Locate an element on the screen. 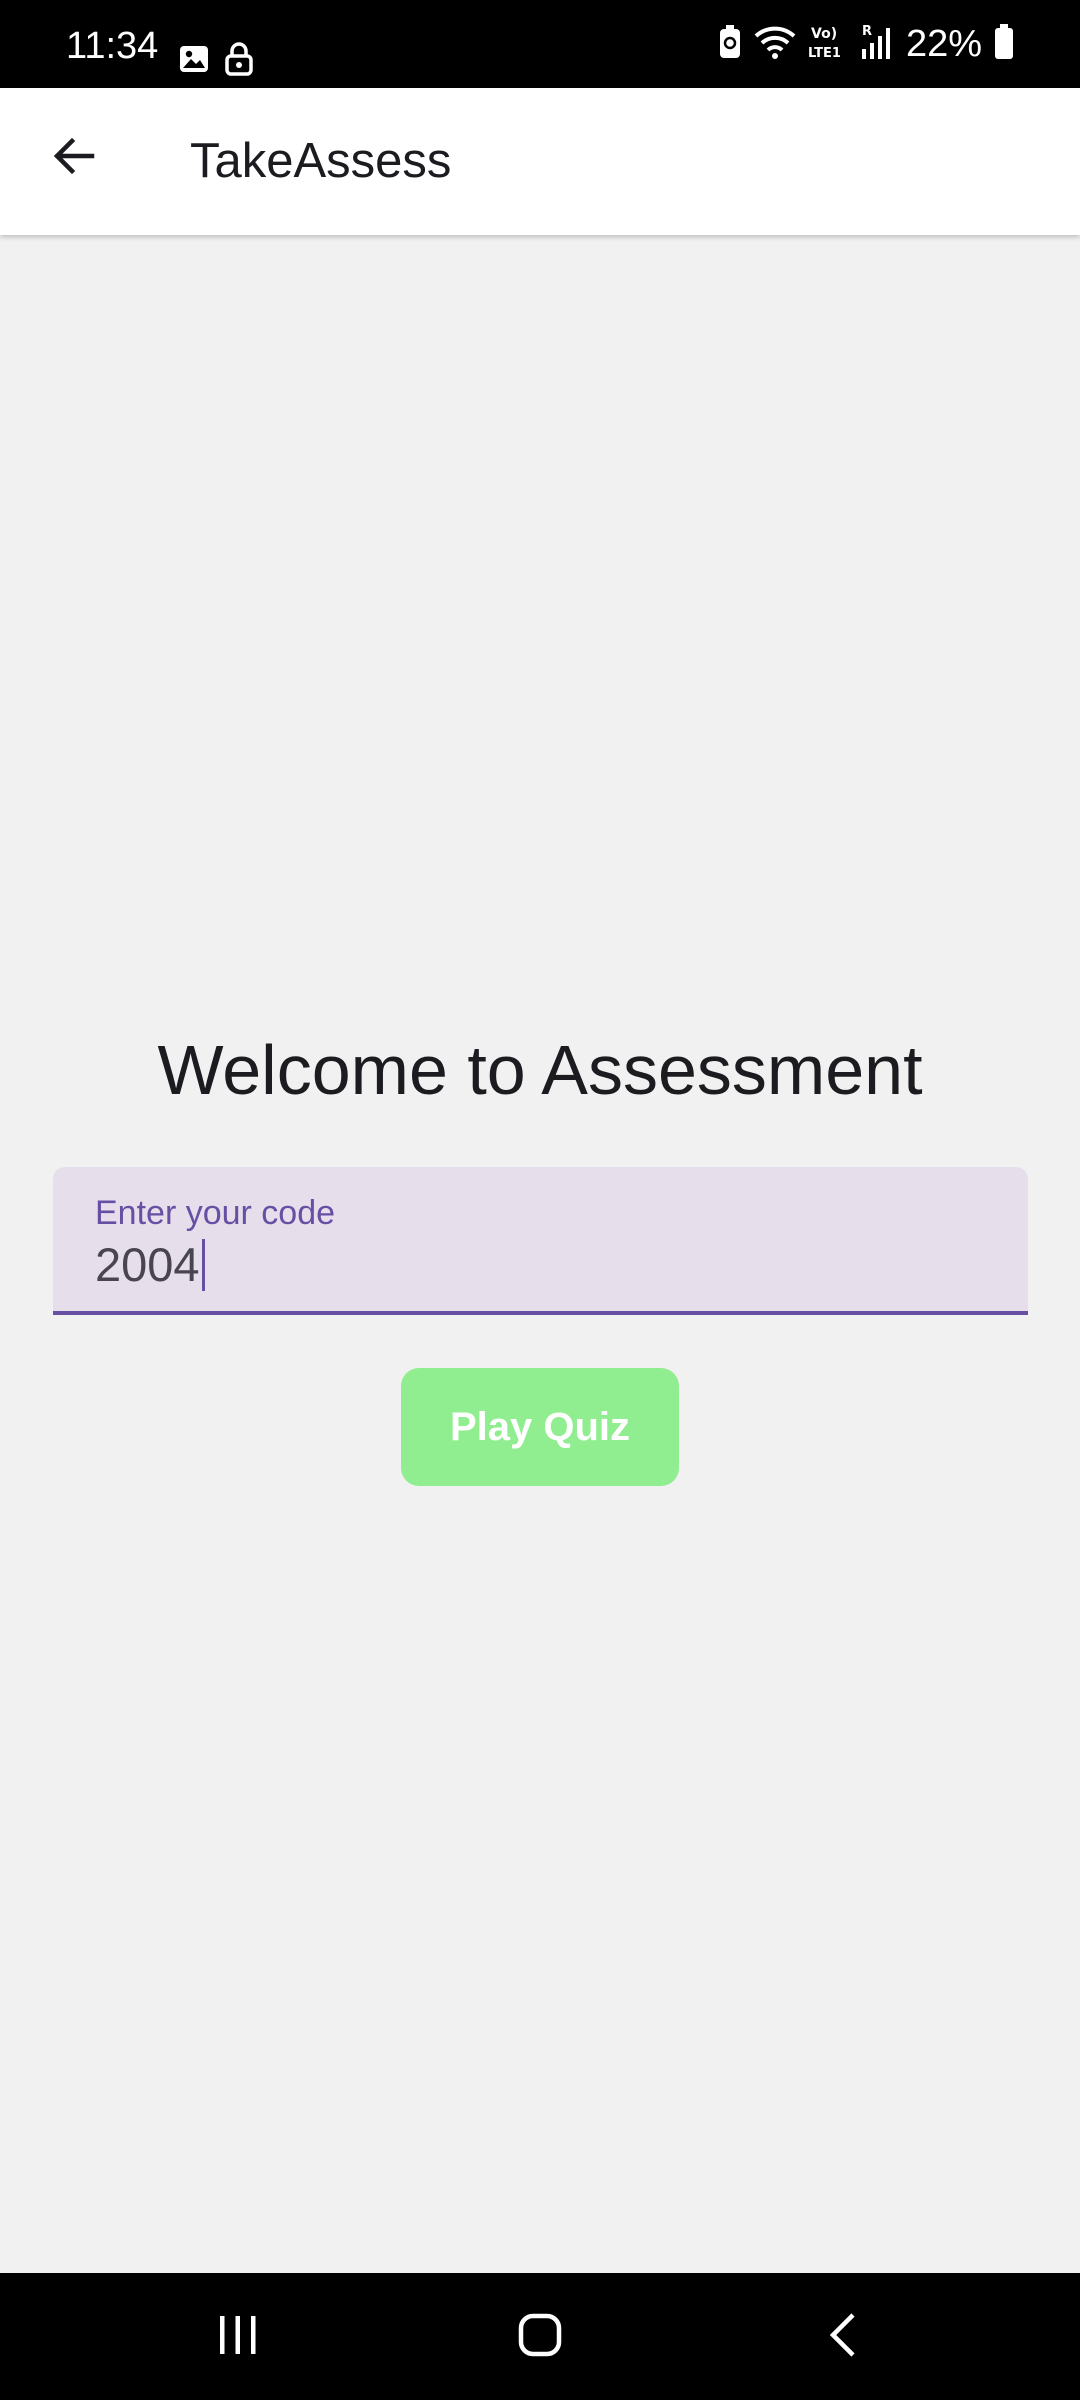 This screenshot has width=1080, height=2400. recents-button is located at coordinates (238, 2337).